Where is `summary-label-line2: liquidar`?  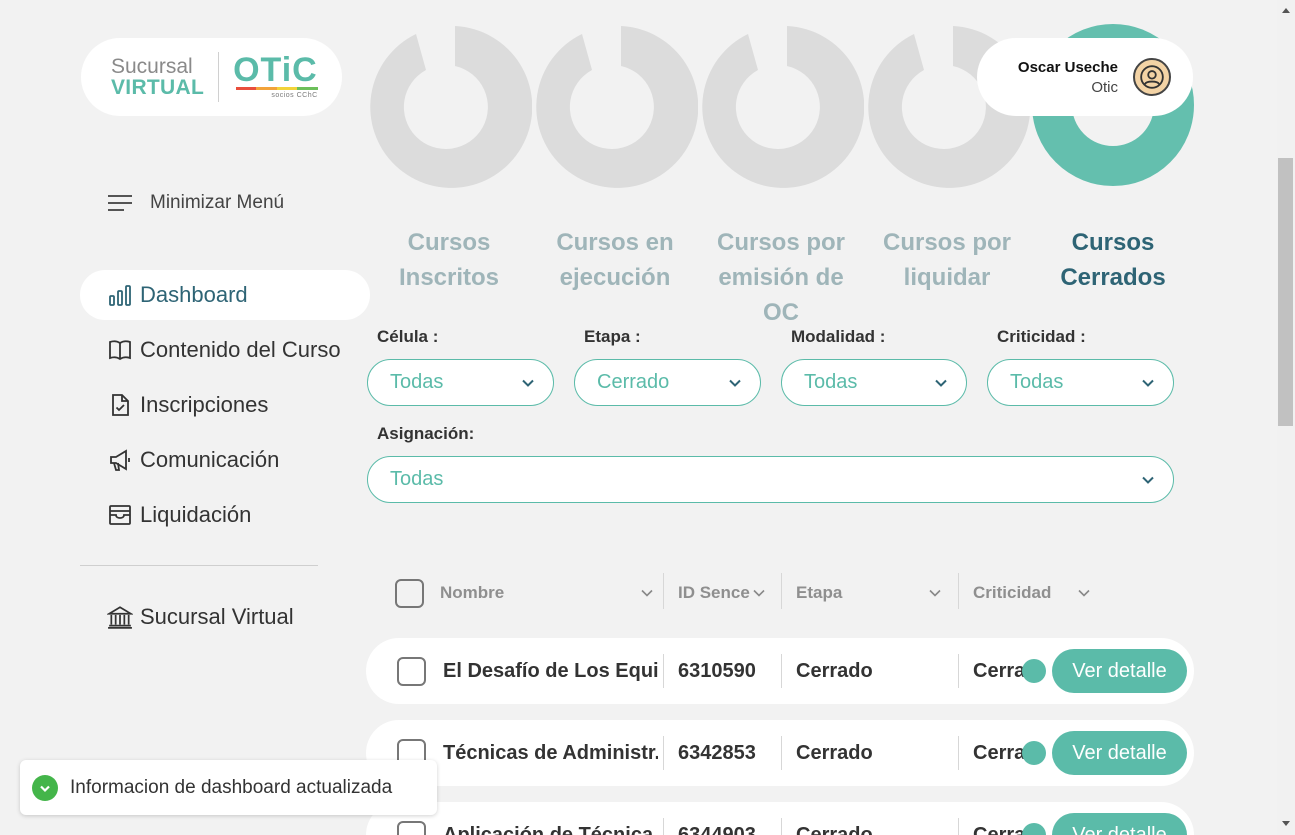 summary-label-line2: liquidar is located at coordinates (947, 277).